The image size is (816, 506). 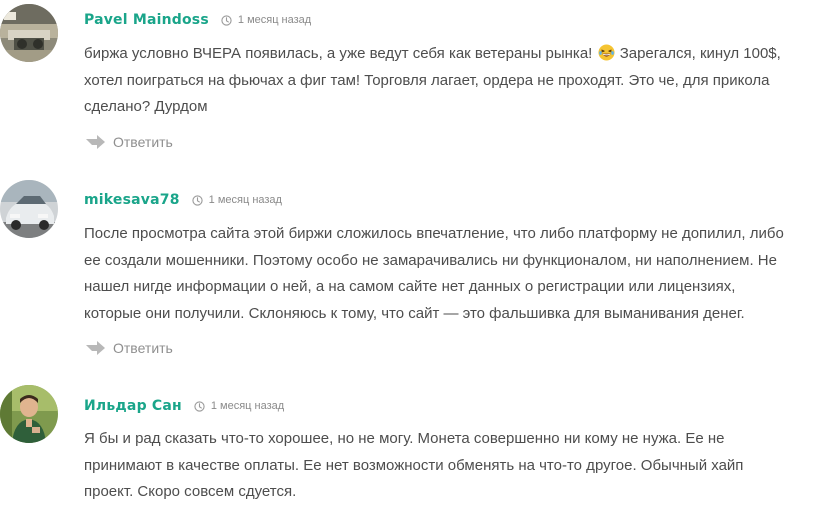 I want to click on author-name: Ильдар Сан, so click(x=133, y=406).